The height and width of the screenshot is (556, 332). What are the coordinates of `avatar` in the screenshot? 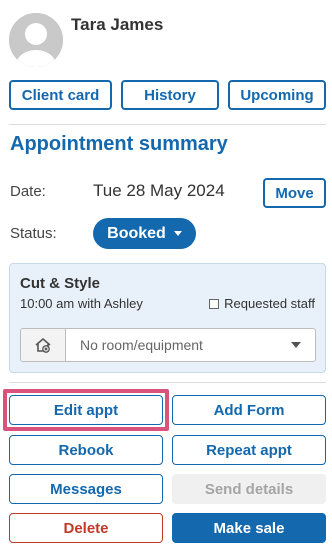 It's located at (36, 40).